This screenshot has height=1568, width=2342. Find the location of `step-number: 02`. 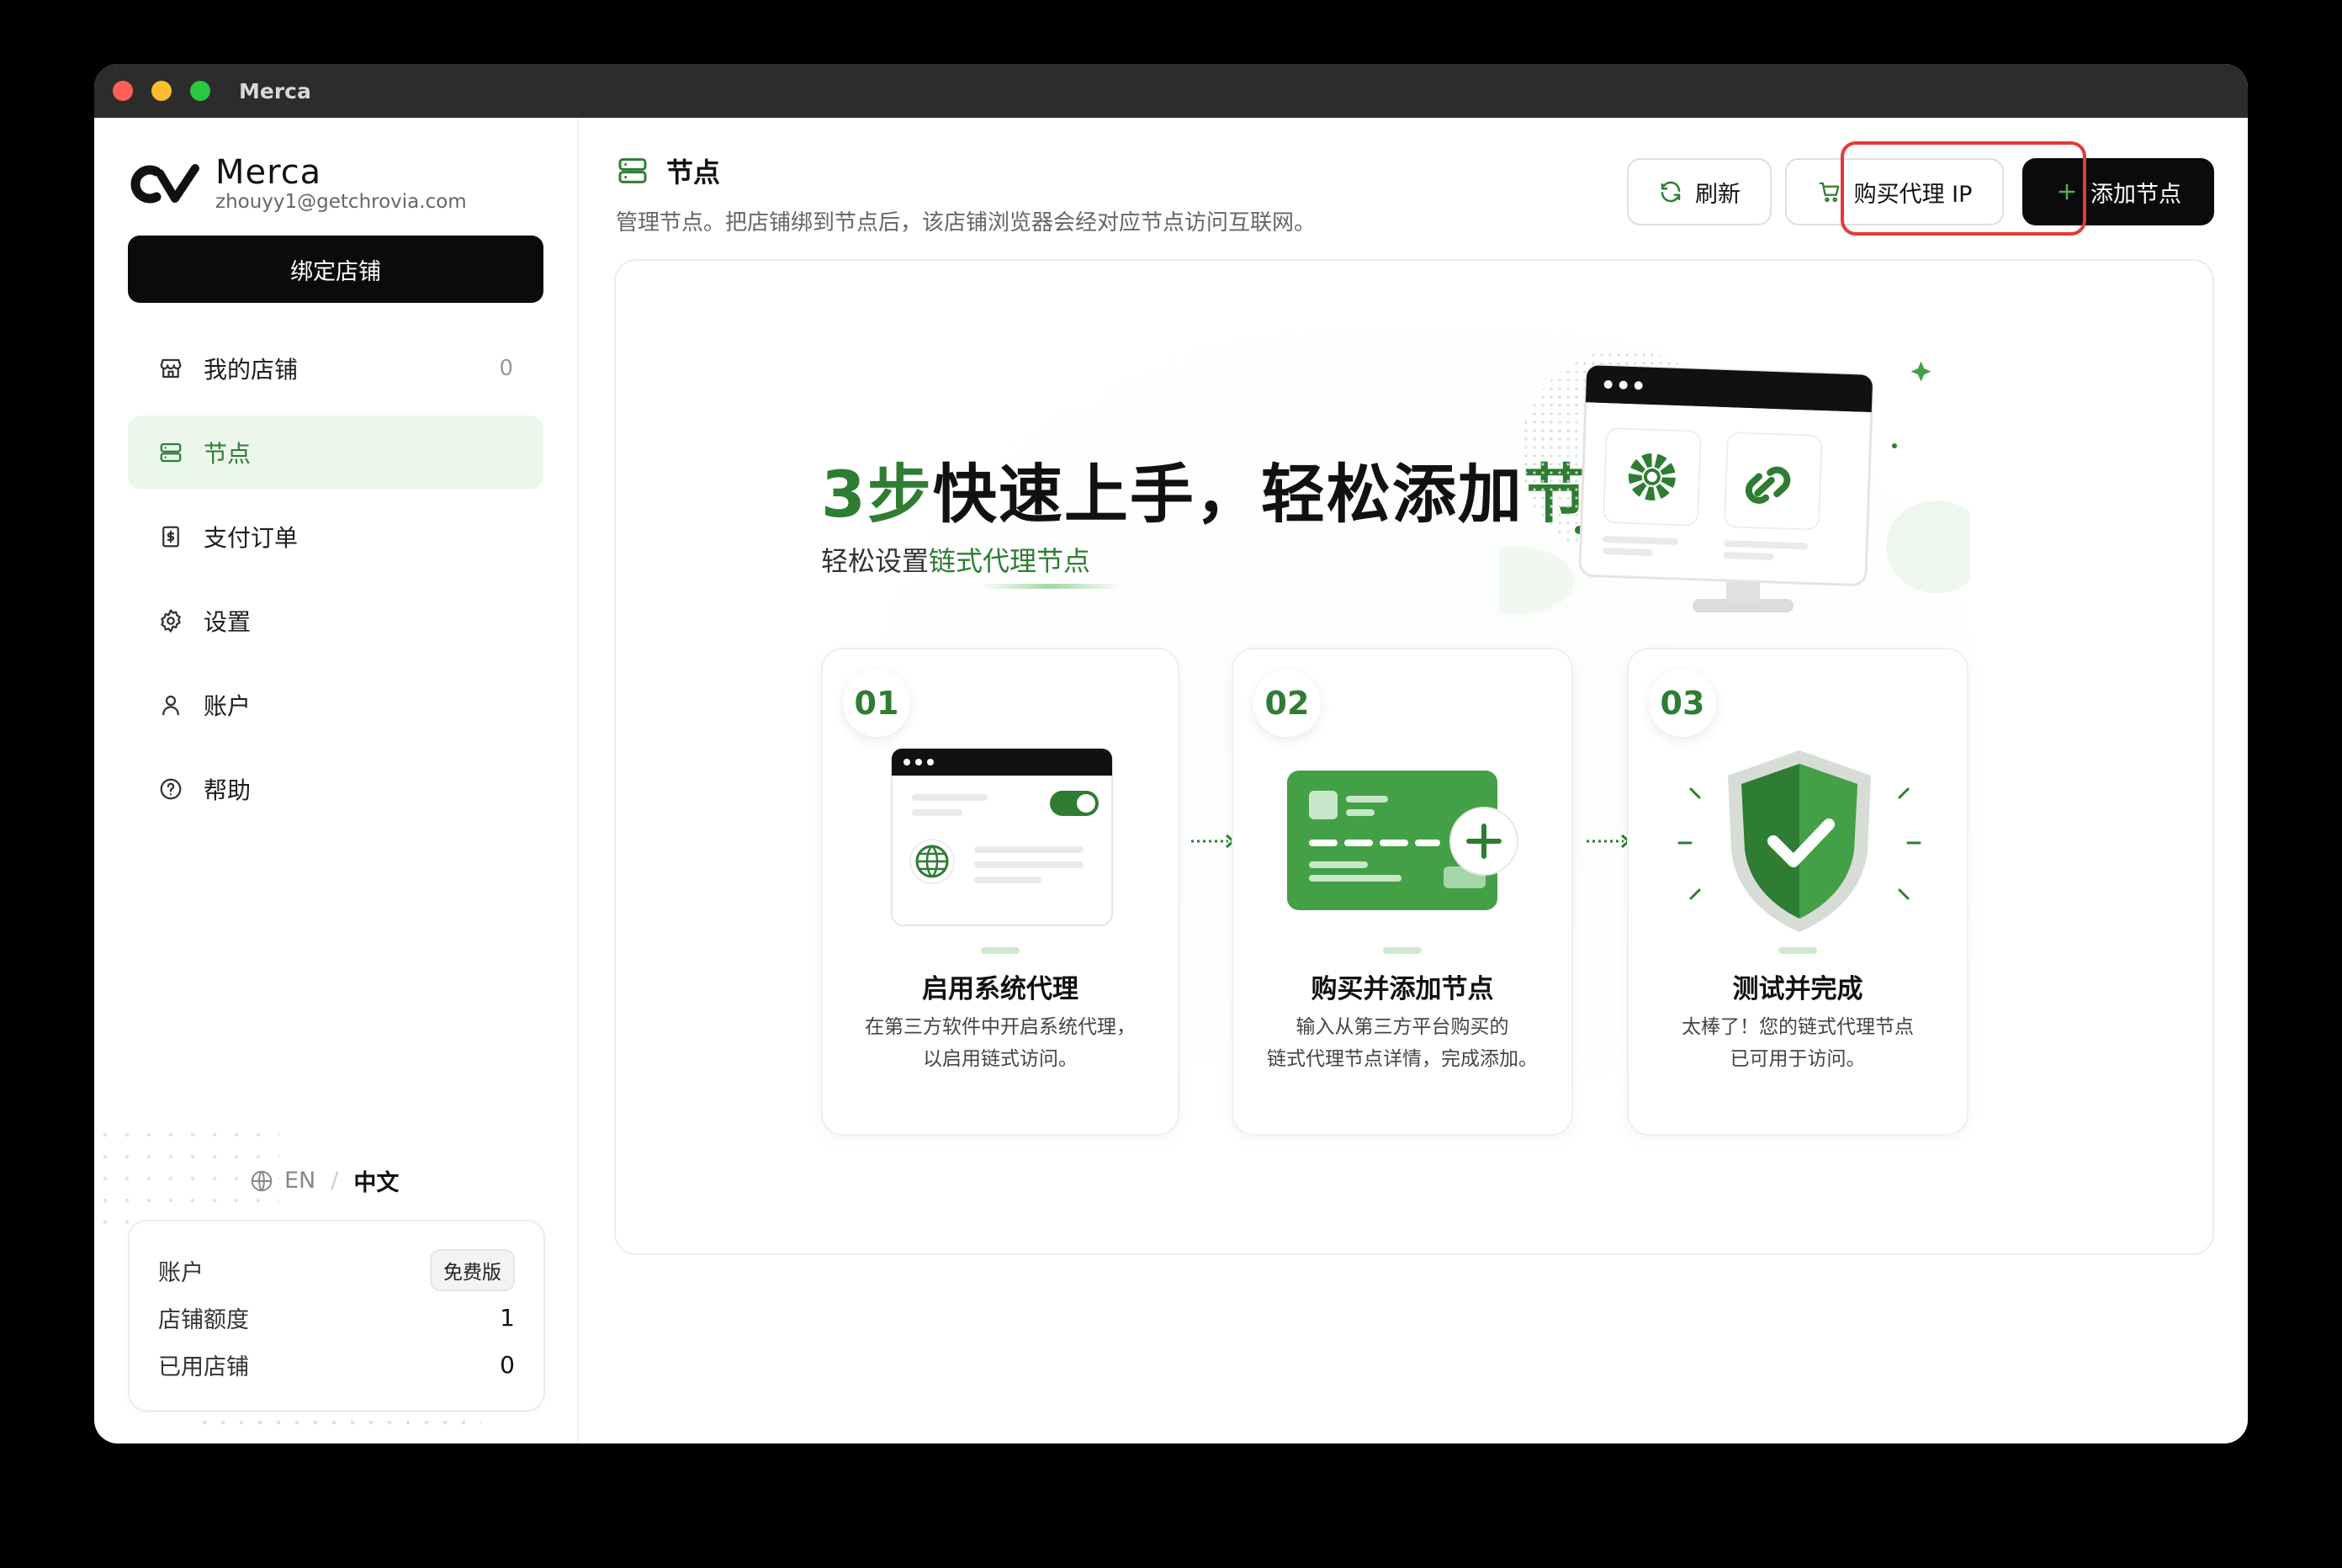

step-number: 02 is located at coordinates (1287, 703).